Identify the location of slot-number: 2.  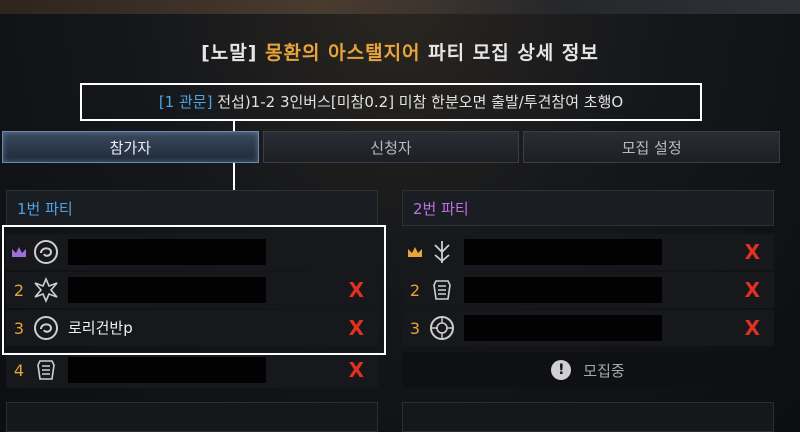
(415, 290).